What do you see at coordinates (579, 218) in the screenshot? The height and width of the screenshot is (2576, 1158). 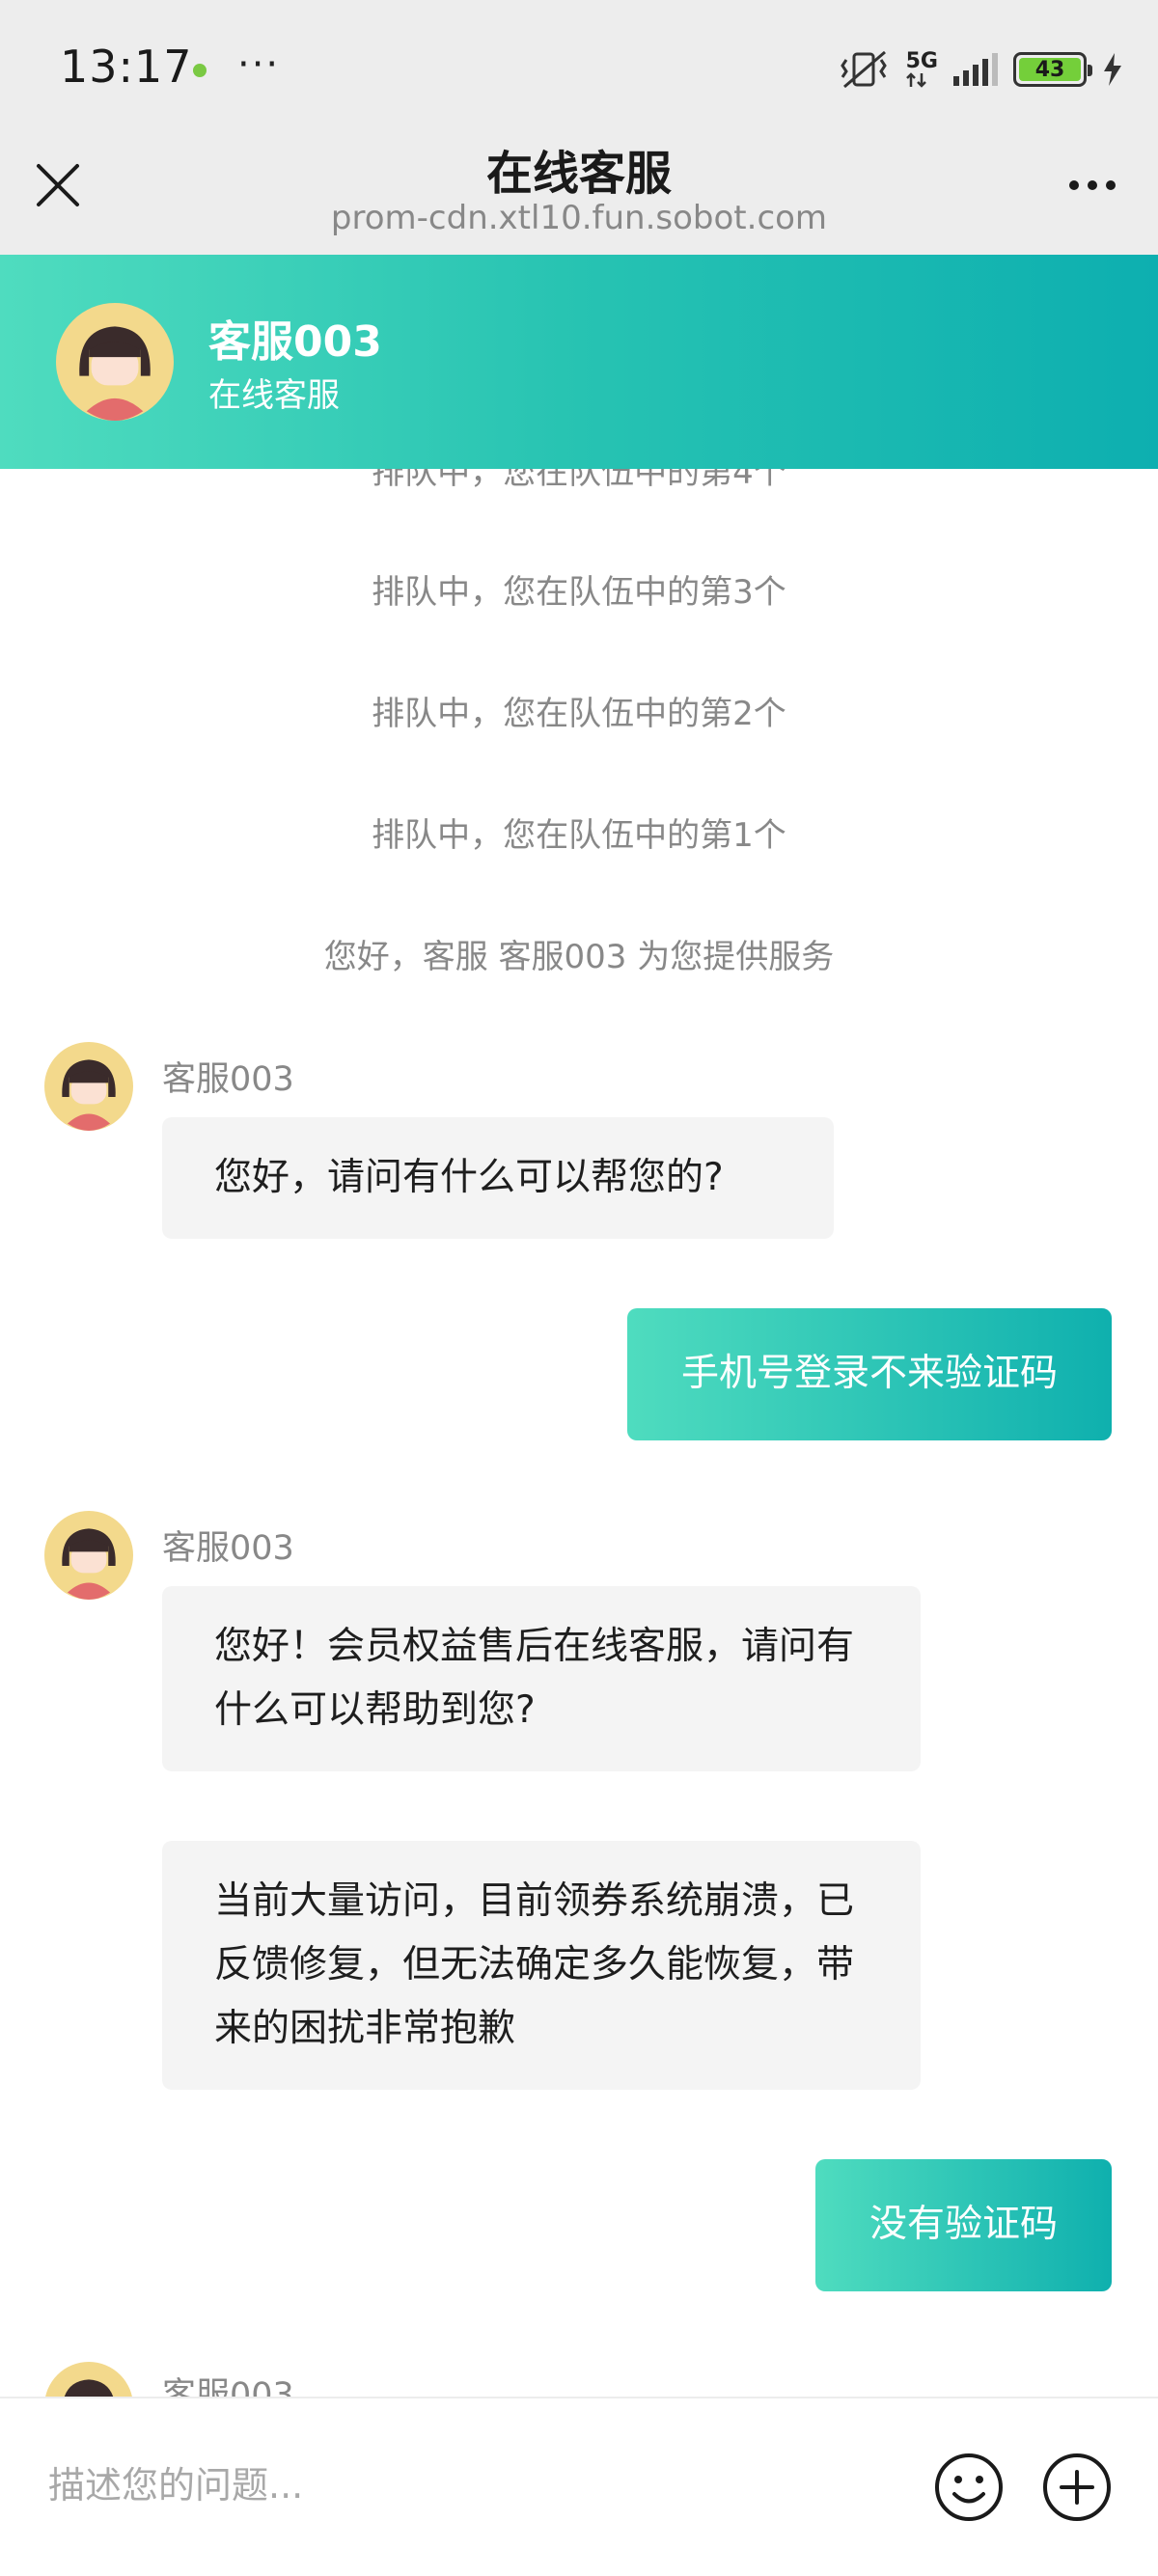 I see `page-url: prom-cdn.xtl10.fun.sobot.com` at bounding box center [579, 218].